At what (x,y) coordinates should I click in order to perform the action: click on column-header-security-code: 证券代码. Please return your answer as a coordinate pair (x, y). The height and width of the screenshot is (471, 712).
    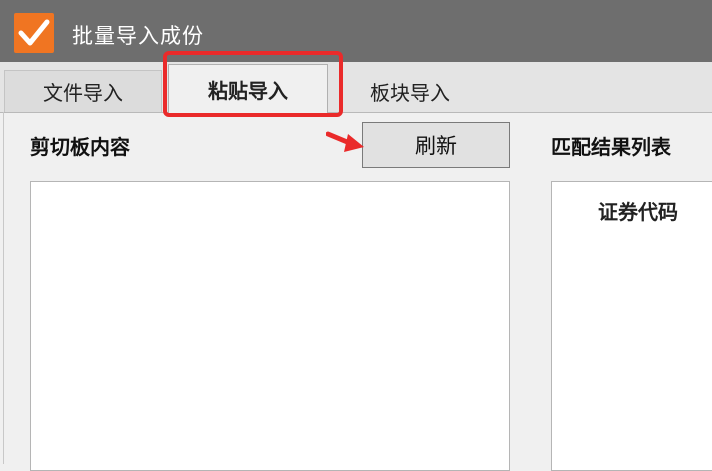
    Looking at the image, I should click on (638, 210).